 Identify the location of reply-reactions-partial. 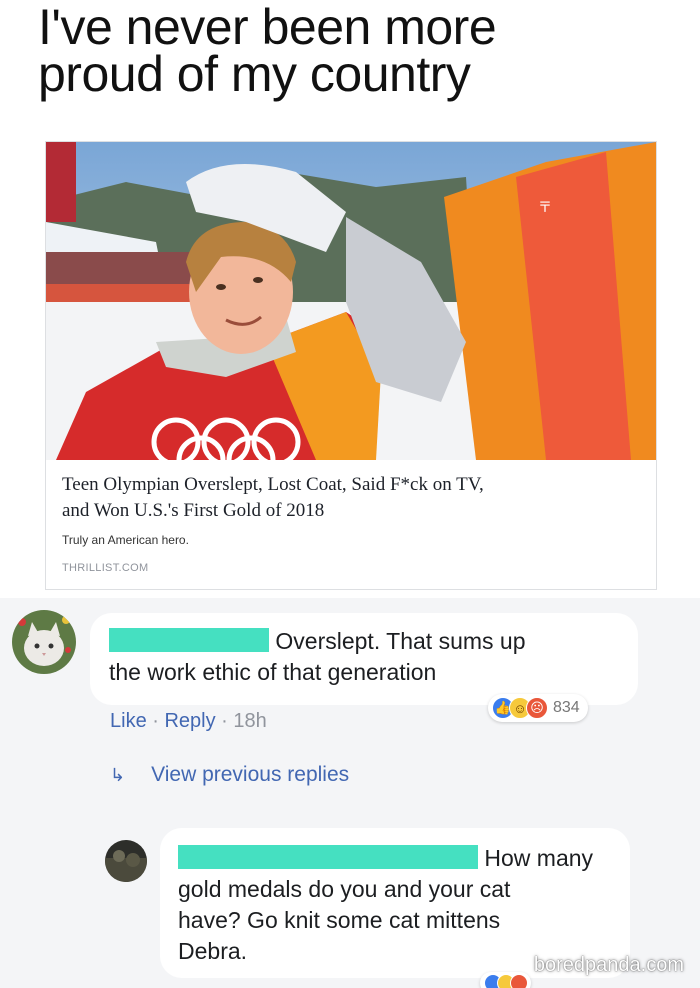
(505, 980).